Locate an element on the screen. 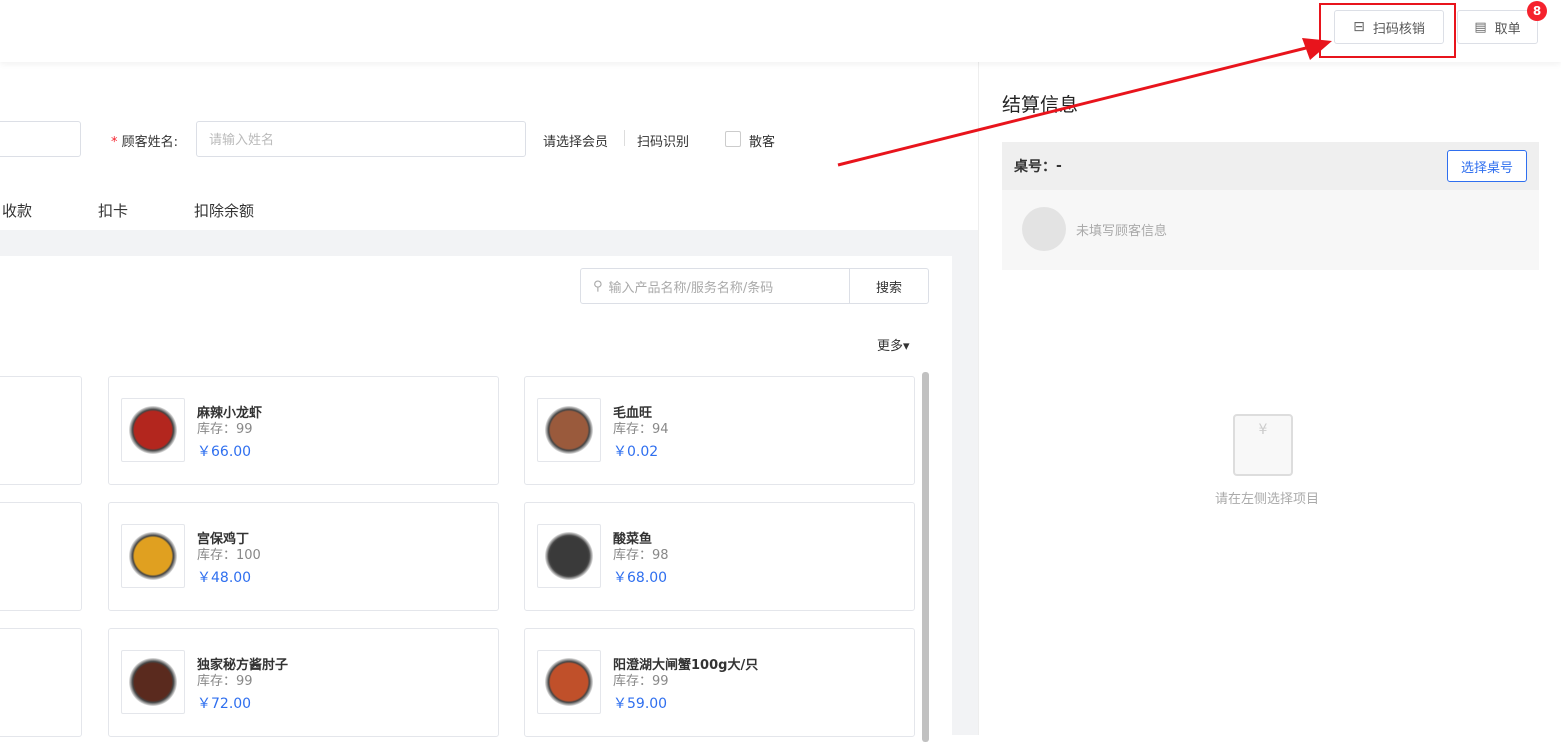 Image resolution: width=1561 pixels, height=742 pixels. empty-receipt-icon: ¥ is located at coordinates (1263, 445).